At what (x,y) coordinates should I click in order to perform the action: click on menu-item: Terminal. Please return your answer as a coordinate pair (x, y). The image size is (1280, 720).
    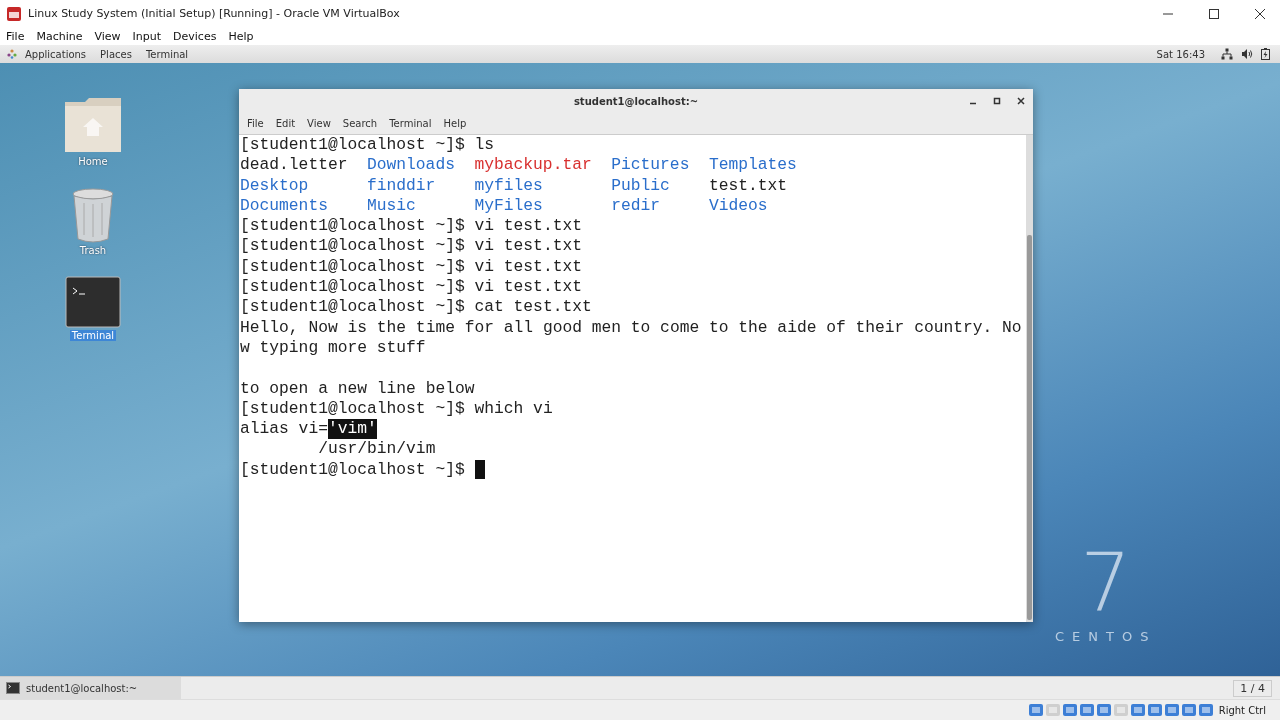
    Looking at the image, I should click on (410, 123).